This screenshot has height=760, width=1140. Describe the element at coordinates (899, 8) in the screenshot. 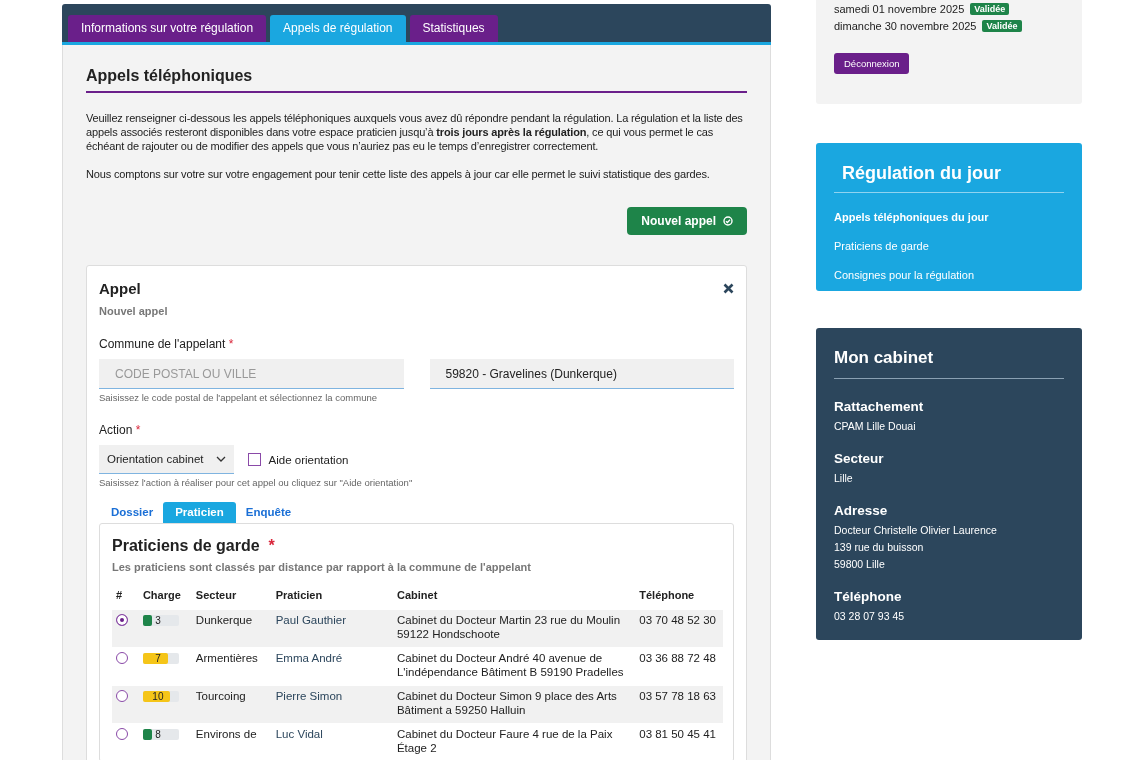

I see `session-date: samedi 01 novembre 2025` at that location.